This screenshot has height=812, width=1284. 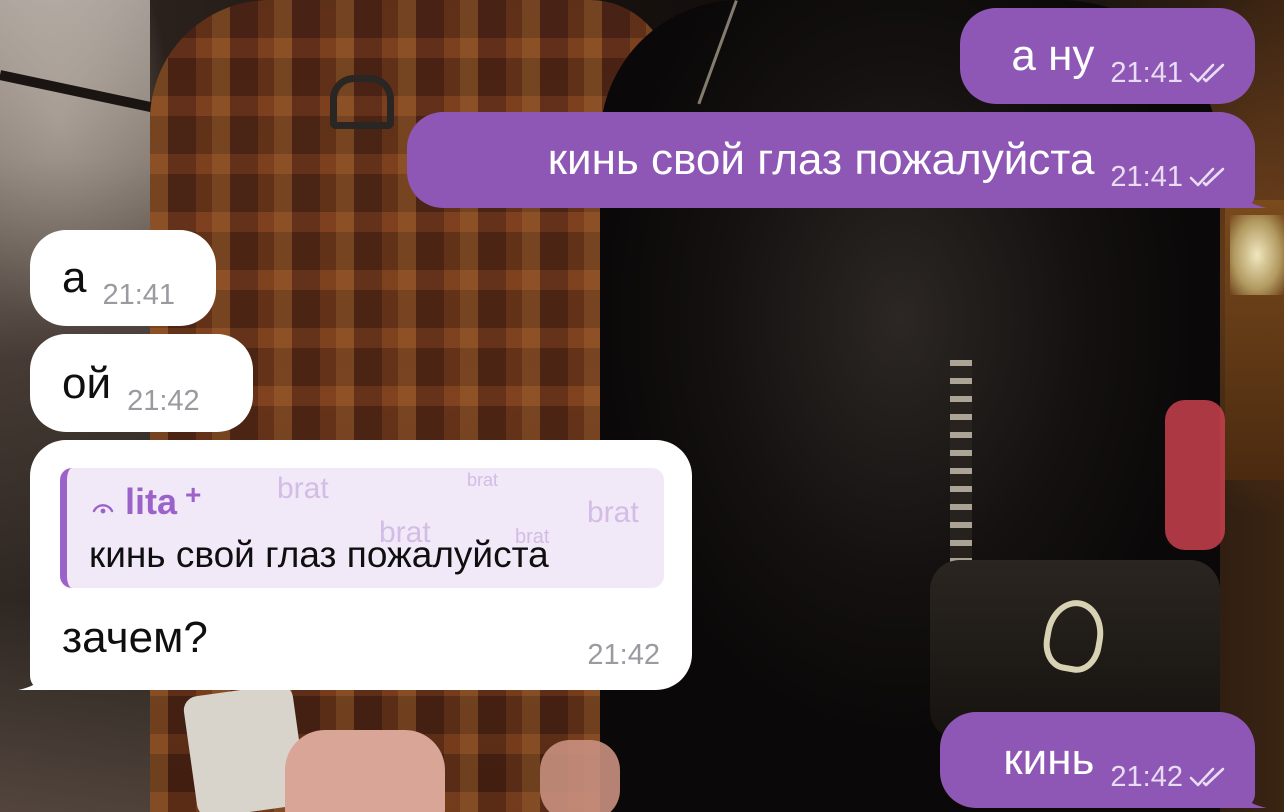 I want to click on message-bubble-incoming: ой 21:42, so click(x=141, y=383).